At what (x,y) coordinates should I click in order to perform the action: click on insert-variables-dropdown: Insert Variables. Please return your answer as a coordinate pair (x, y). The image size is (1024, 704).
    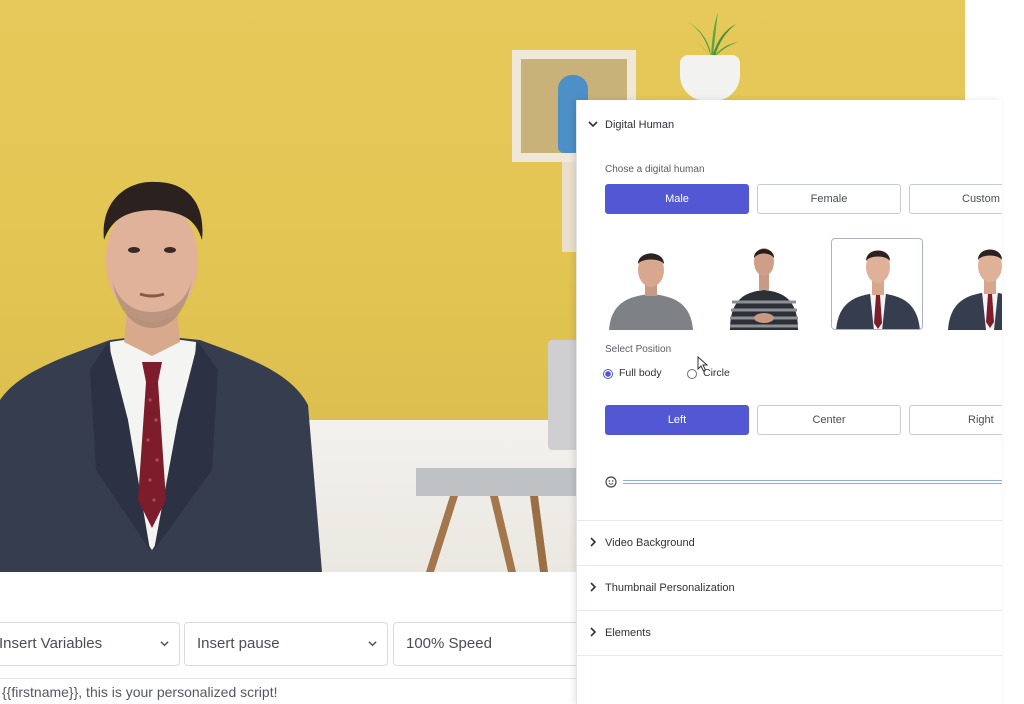
    Looking at the image, I should click on (90, 644).